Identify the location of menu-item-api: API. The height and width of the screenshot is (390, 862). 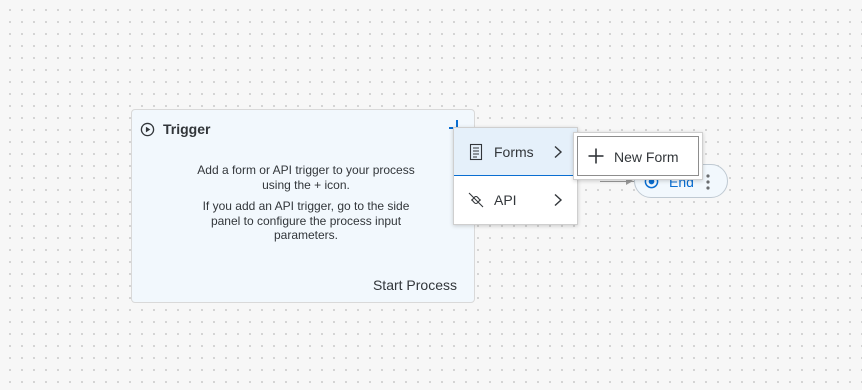
(515, 200).